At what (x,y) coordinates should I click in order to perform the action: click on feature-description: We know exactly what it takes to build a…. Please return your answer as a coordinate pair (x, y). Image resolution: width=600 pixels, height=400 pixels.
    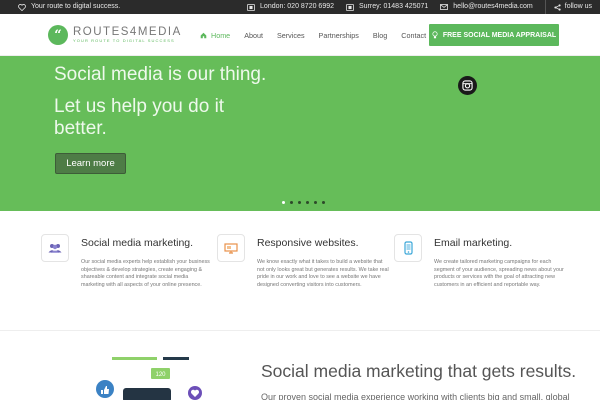
    Looking at the image, I should click on (323, 273).